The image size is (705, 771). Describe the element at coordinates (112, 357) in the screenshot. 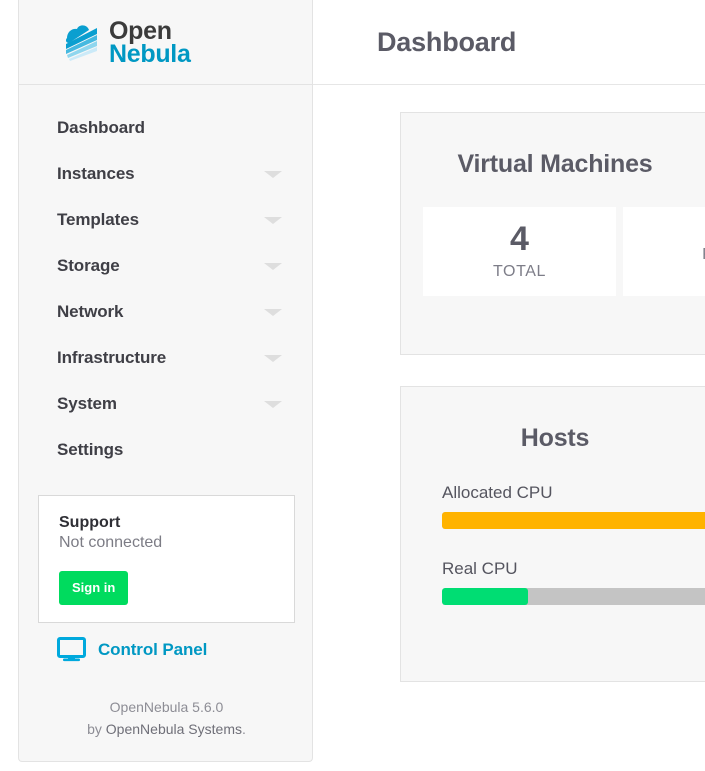

I see `sidebar-item-label: Infrastructure` at that location.